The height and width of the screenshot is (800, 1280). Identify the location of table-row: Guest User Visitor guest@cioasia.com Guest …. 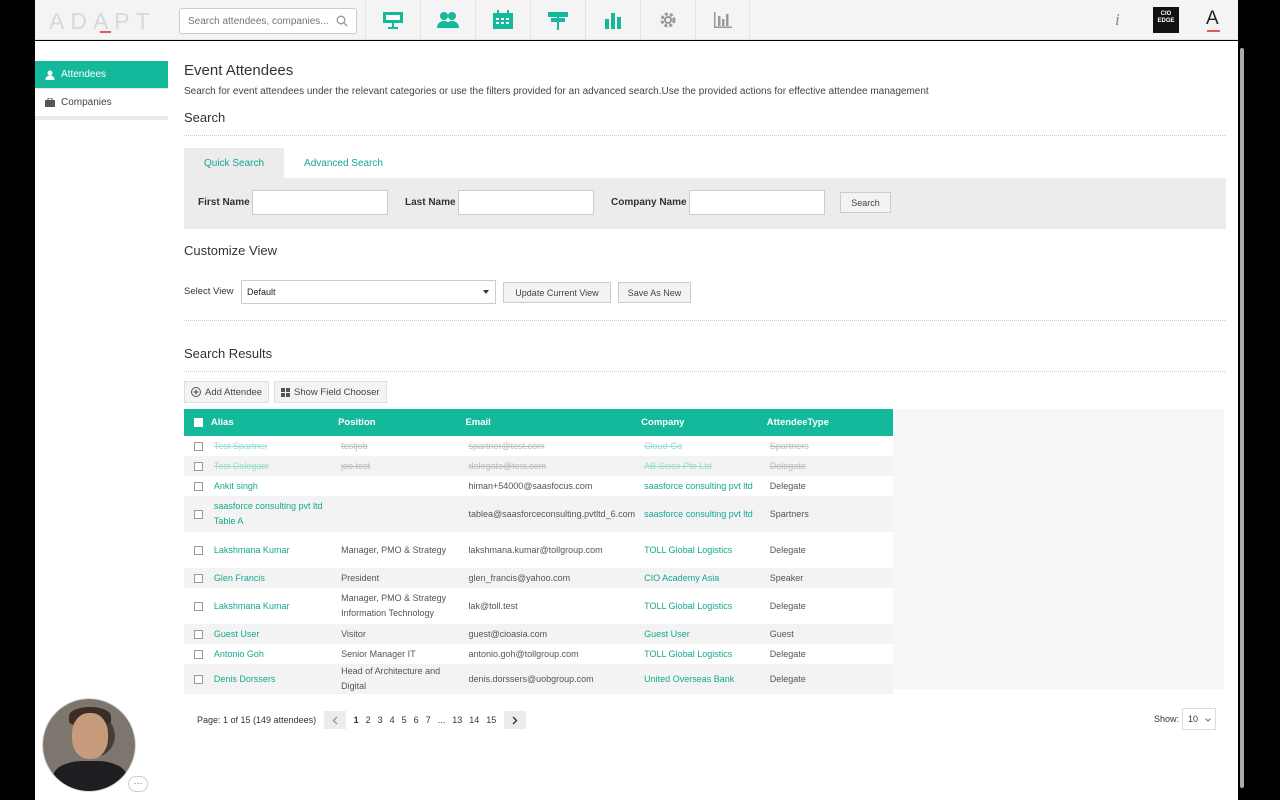
(538, 634).